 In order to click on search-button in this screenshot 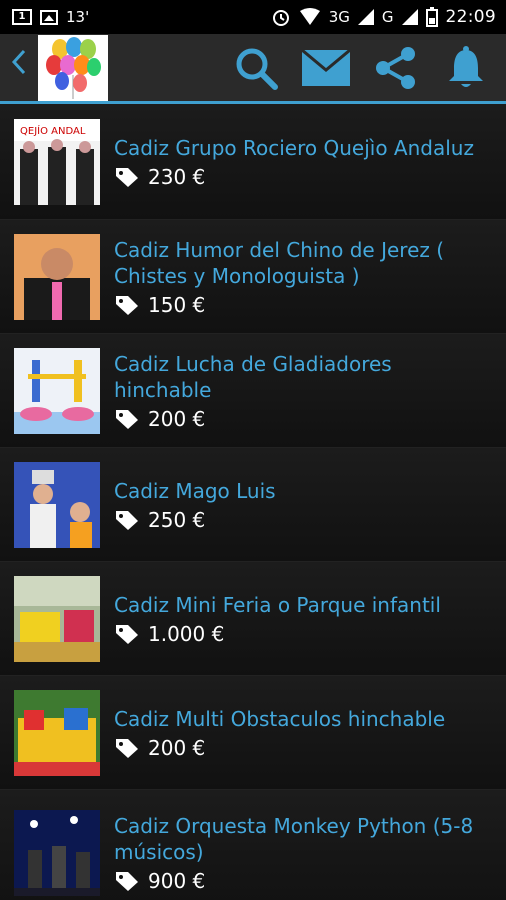, I will do `click(256, 68)`.